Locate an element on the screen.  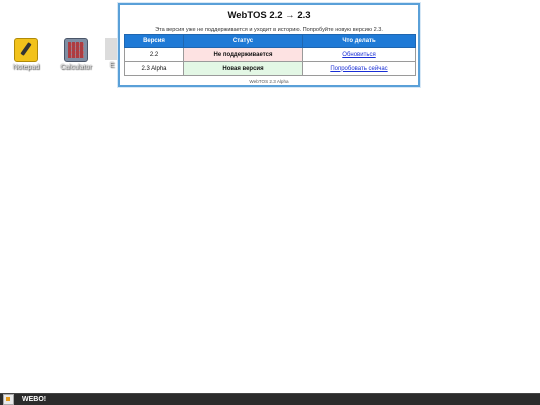
taskbar-brand: WEBO! is located at coordinates (34, 399).